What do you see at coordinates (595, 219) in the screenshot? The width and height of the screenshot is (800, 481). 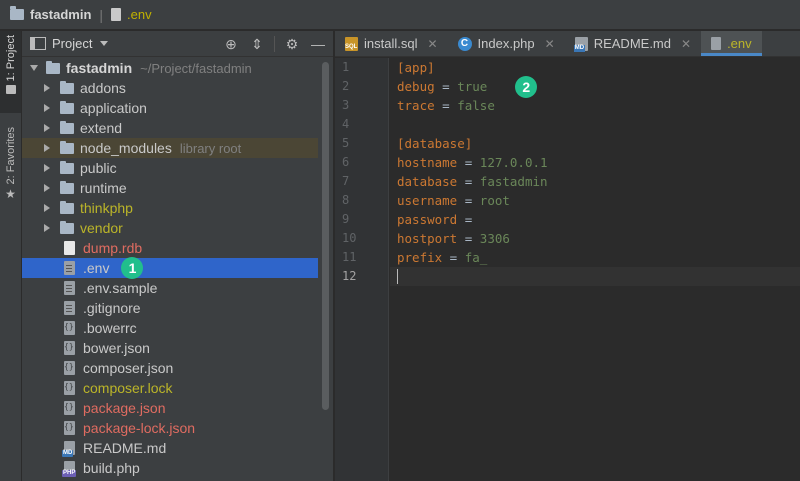 I see `code-line: password =` at bounding box center [595, 219].